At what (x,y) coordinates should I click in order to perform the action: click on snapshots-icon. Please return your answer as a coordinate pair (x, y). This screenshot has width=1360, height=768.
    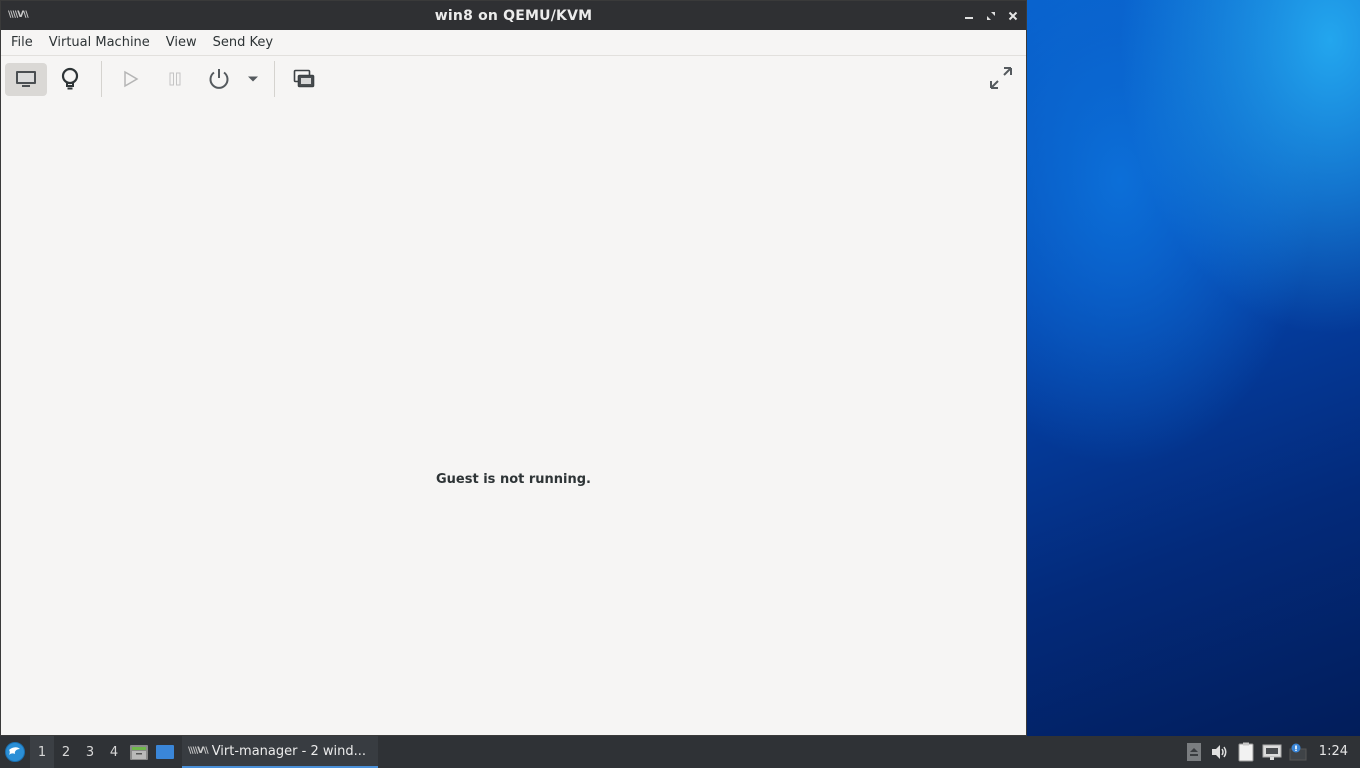
    Looking at the image, I should click on (304, 78).